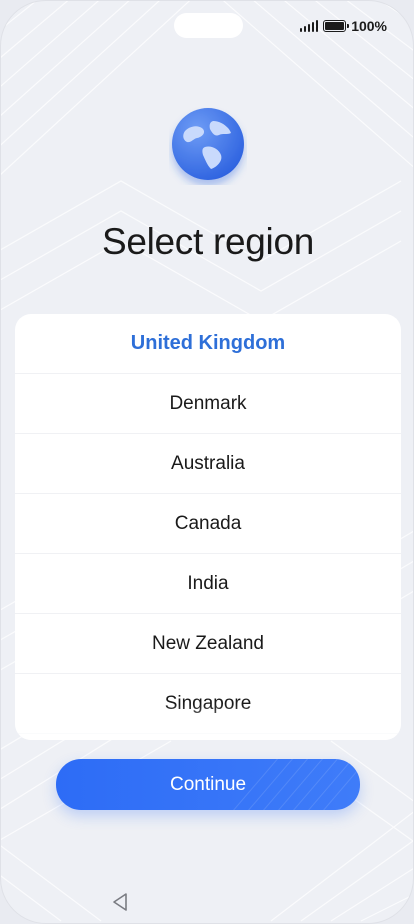  I want to click on continue-button: Continue, so click(208, 784).